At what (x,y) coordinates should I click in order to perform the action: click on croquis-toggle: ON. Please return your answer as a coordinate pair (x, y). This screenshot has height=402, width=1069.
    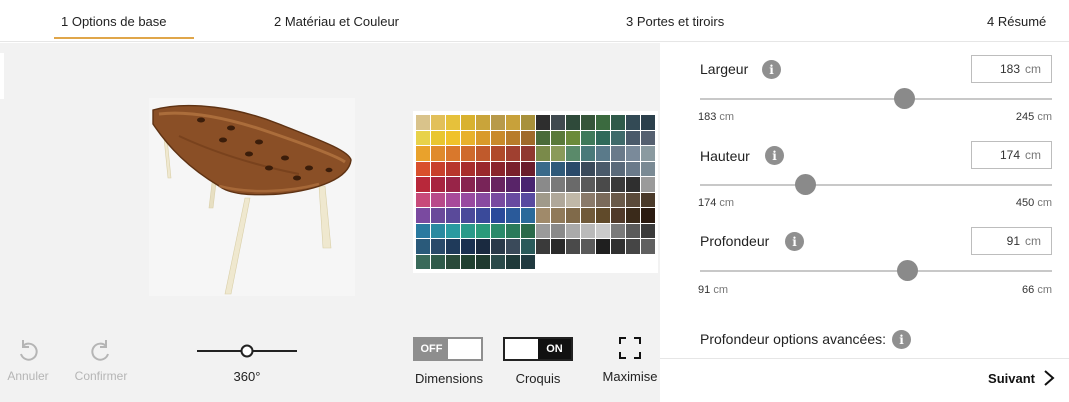
    Looking at the image, I should click on (538, 349).